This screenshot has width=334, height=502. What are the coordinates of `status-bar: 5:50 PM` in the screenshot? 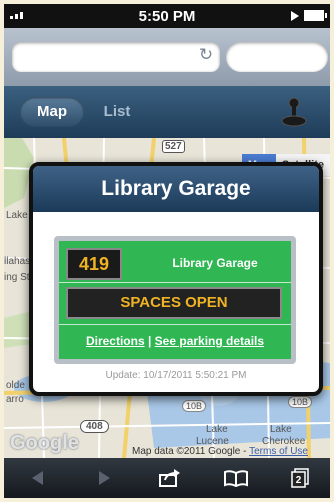 It's located at (167, 16).